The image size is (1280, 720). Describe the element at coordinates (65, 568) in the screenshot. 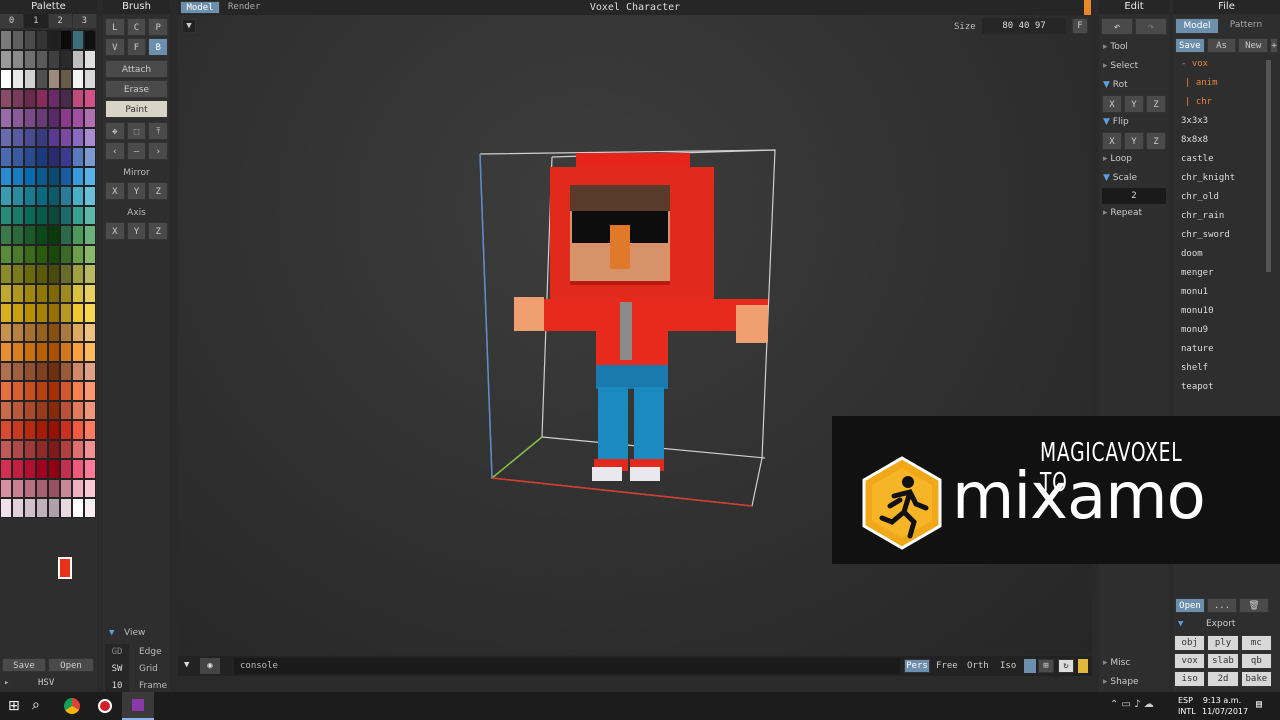

I see `palette-selected-swatch` at that location.